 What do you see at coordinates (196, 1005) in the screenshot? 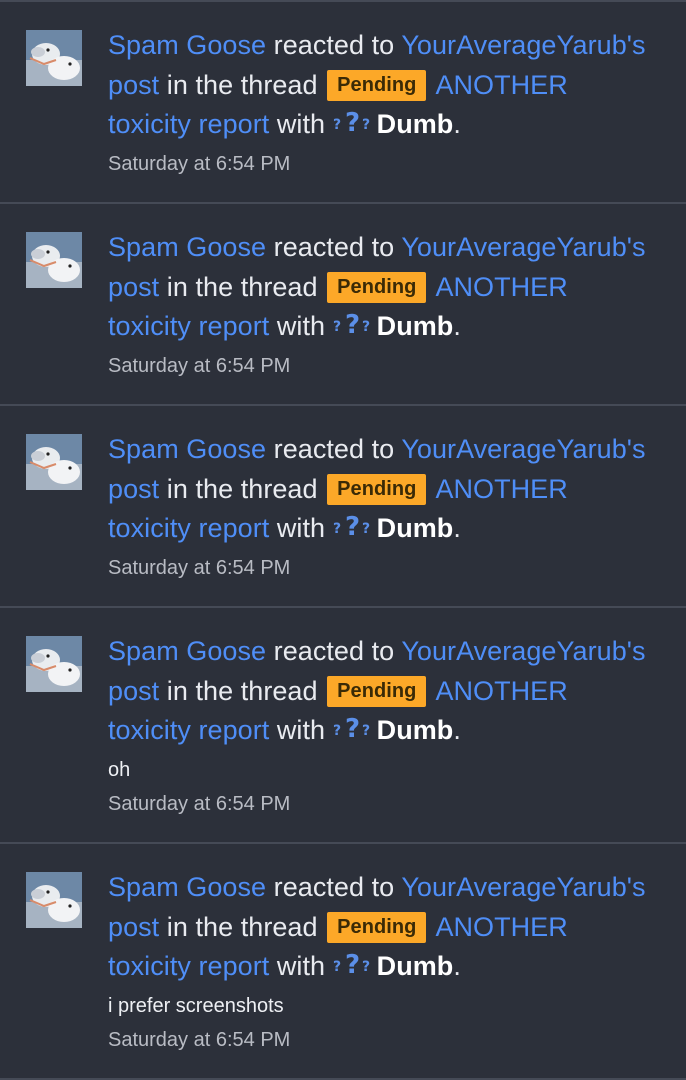
I see `alert-message: i prefer screenshots` at bounding box center [196, 1005].